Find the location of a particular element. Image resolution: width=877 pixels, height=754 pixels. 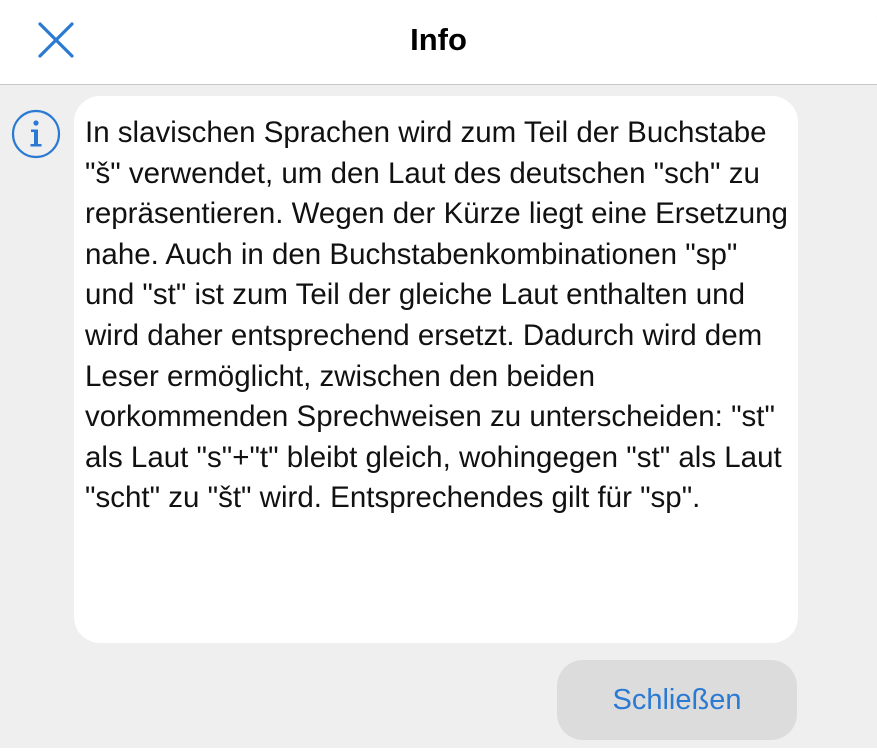

dialog-title: Info is located at coordinates (438, 39).